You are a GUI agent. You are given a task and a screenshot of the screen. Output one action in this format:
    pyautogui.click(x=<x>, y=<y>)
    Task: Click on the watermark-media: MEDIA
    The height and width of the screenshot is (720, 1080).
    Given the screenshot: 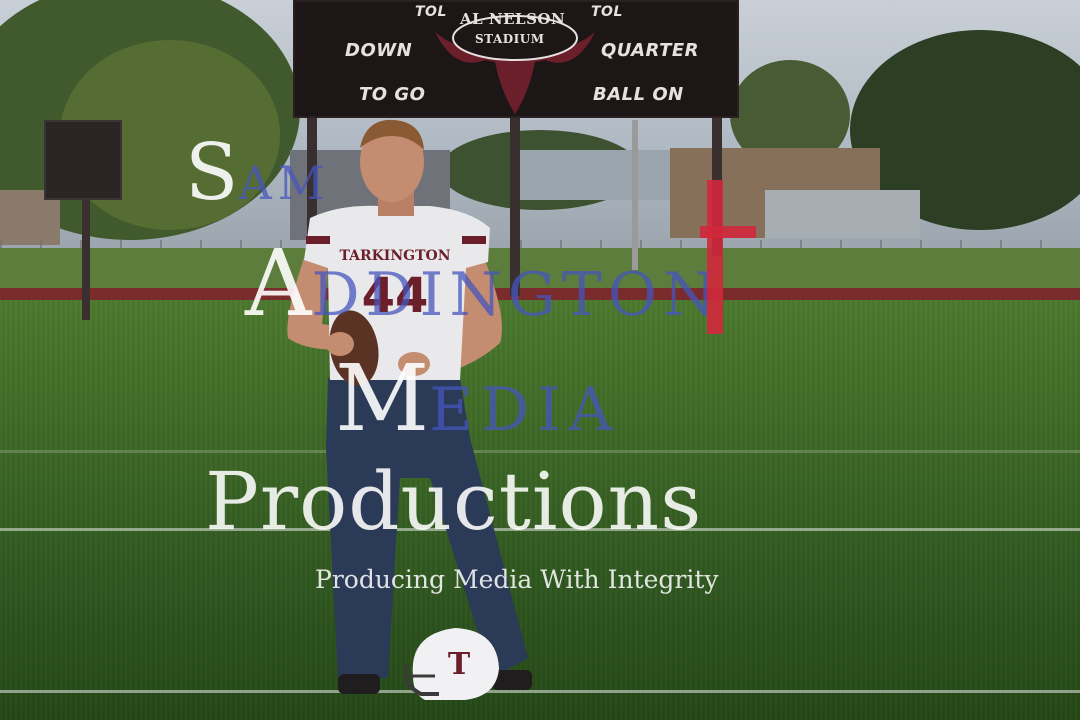 What is the action you would take?
    pyautogui.click(x=477, y=398)
    